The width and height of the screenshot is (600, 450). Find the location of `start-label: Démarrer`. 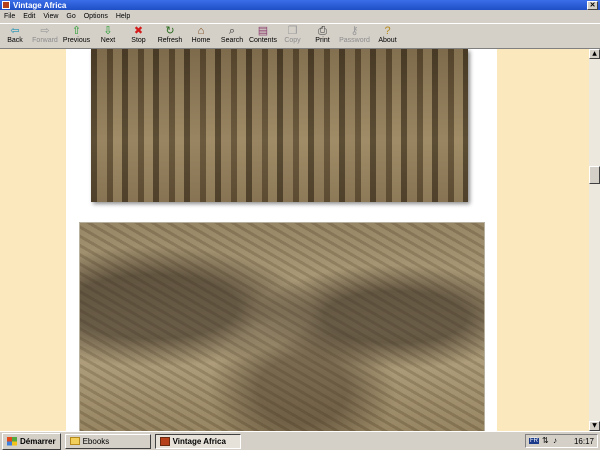

start-label: Démarrer is located at coordinates (38, 441).